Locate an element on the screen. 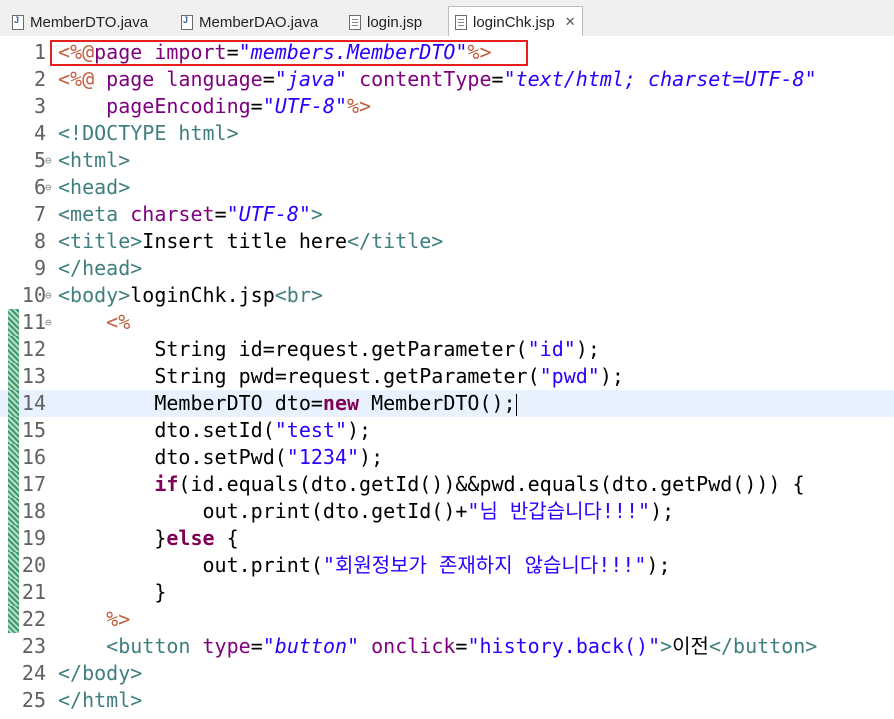  line-number: 20 is located at coordinates (33, 565).